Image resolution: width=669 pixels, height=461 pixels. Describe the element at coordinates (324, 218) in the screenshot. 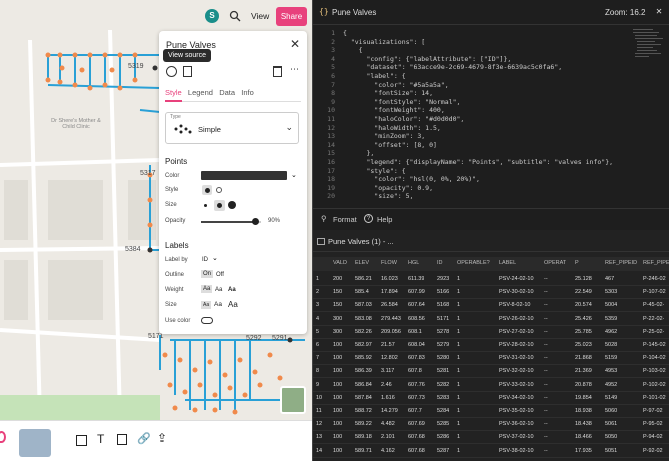

I see `format-icon: ⚲` at that location.